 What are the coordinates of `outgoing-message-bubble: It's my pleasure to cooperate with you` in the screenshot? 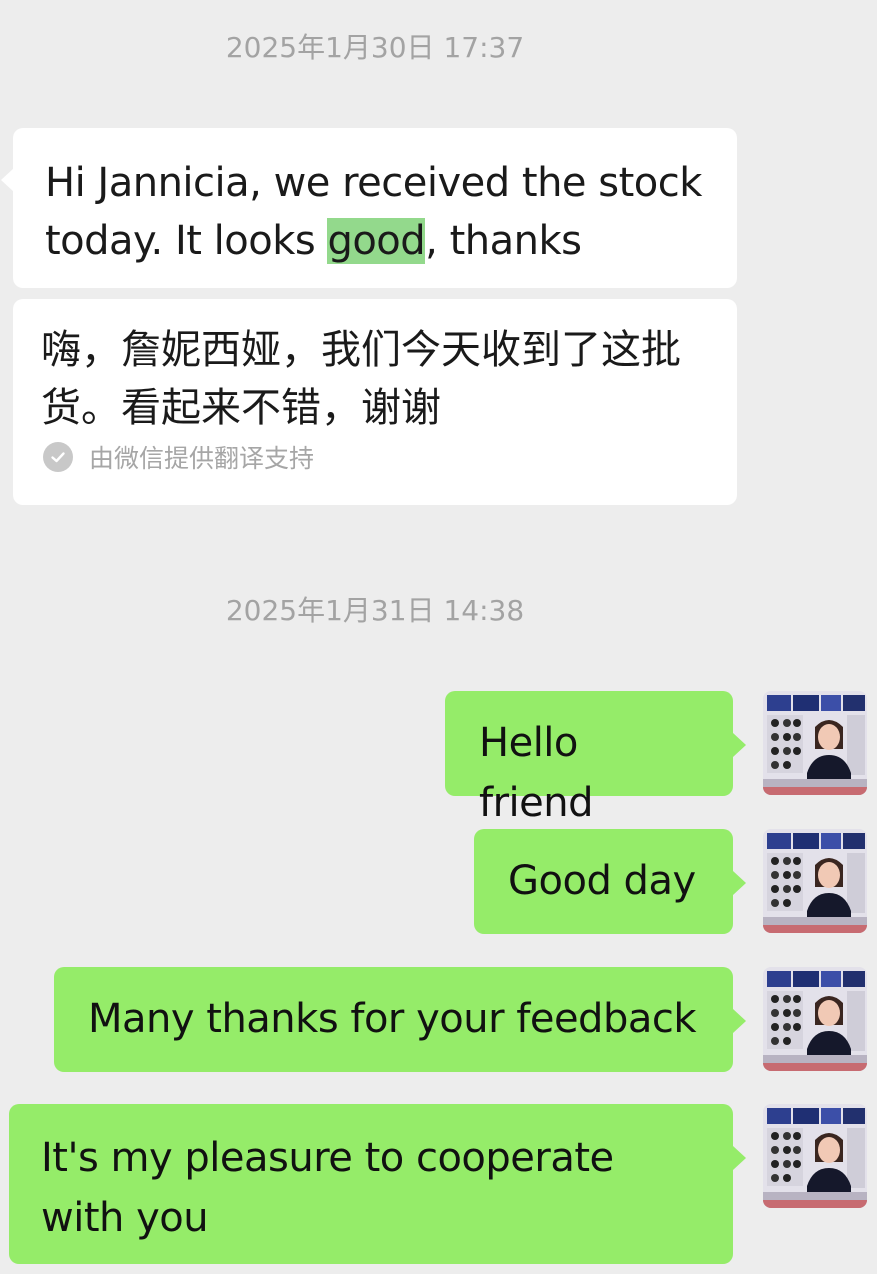 It's located at (377, 1184).